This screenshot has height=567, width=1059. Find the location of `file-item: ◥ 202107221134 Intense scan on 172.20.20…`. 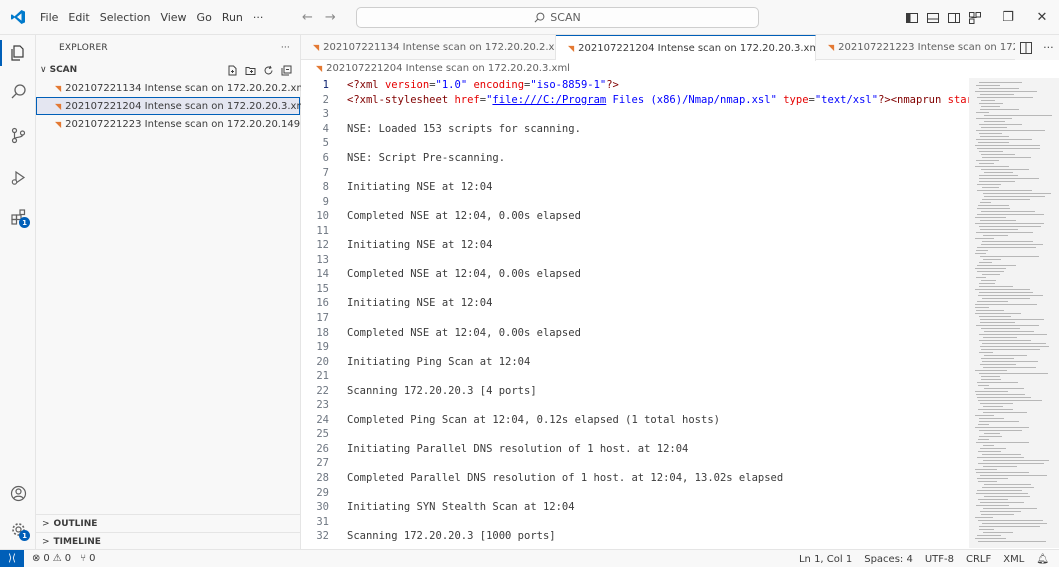

file-item: ◥ 202107221134 Intense scan on 172.20.20… is located at coordinates (172, 88).